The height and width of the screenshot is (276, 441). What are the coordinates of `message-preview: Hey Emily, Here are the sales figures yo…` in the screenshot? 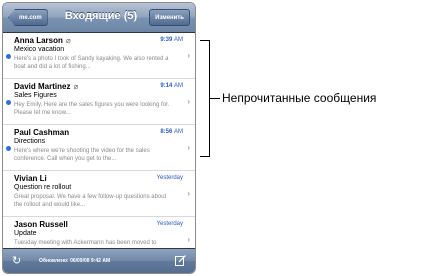 It's located at (92, 109).